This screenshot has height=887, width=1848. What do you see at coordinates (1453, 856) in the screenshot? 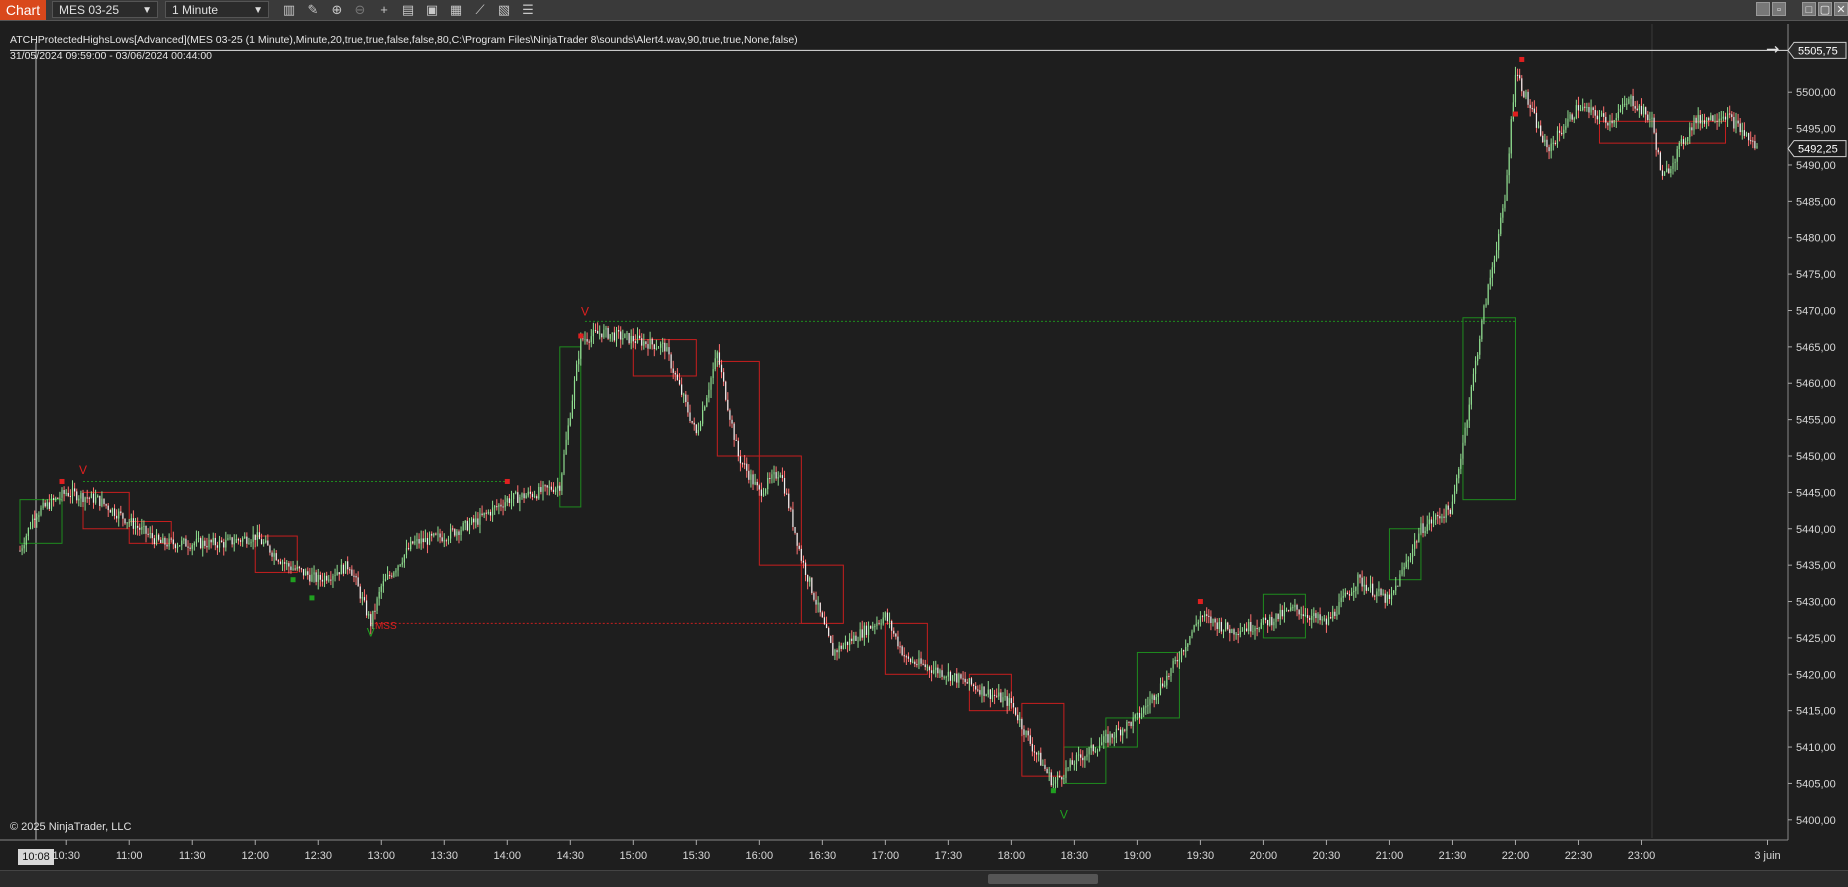
I see `time-tick-label: 21:30` at bounding box center [1453, 856].